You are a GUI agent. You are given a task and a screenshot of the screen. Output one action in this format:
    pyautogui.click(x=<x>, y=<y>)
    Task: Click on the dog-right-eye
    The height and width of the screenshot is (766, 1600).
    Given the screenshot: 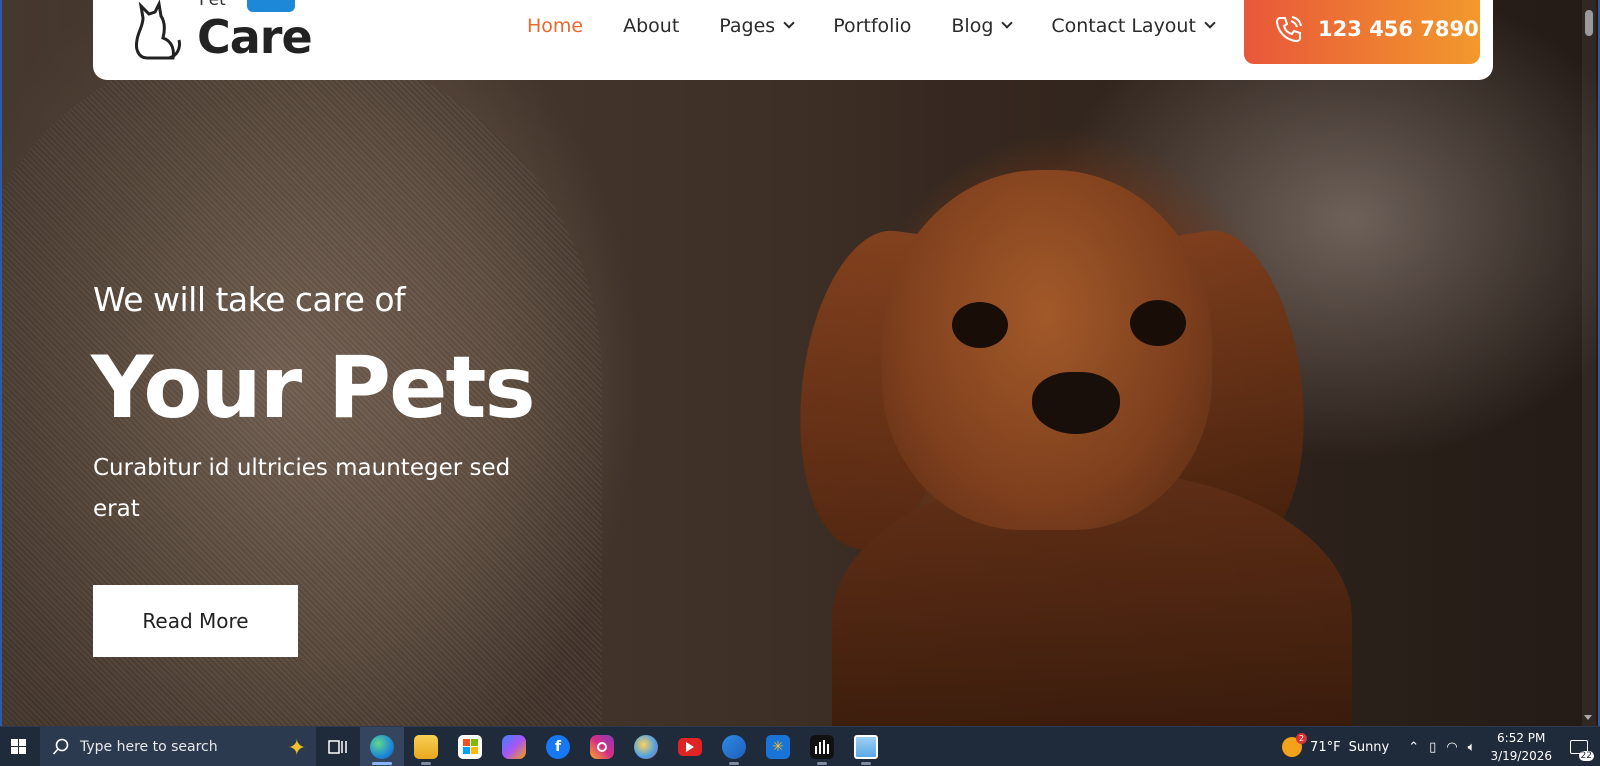 What is the action you would take?
    pyautogui.click(x=1158, y=323)
    